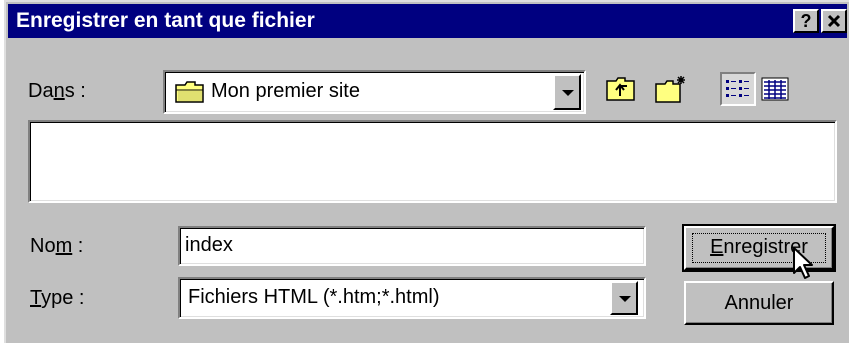 The image size is (849, 343). Describe the element at coordinates (189, 92) in the screenshot. I see `folder-icon` at that location.